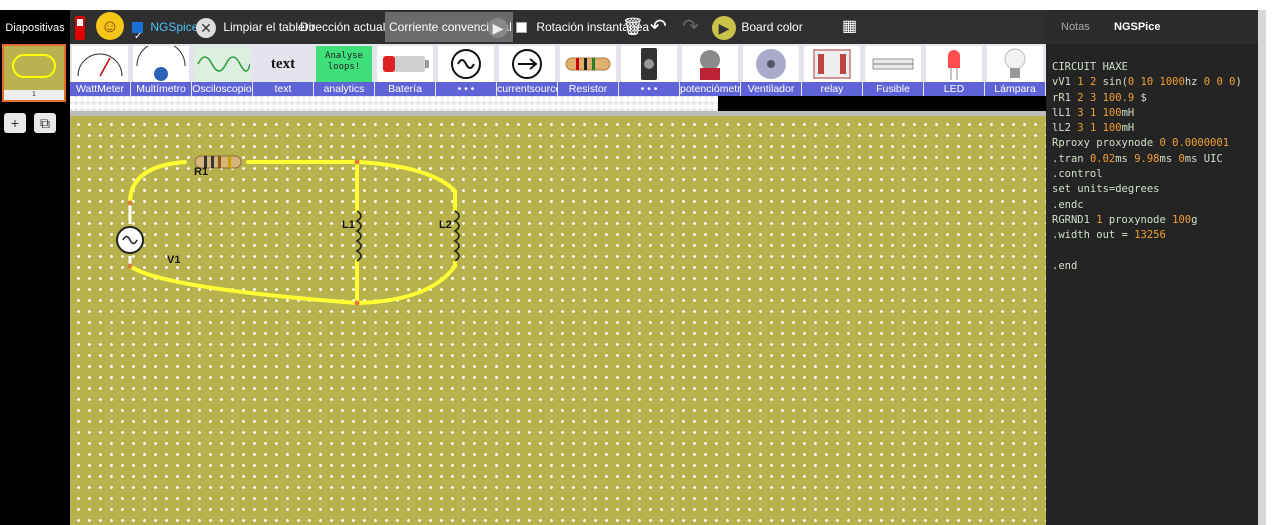 This screenshot has height=525, width=1280. I want to click on tab-ngspice: NGSPice, so click(1137, 27).